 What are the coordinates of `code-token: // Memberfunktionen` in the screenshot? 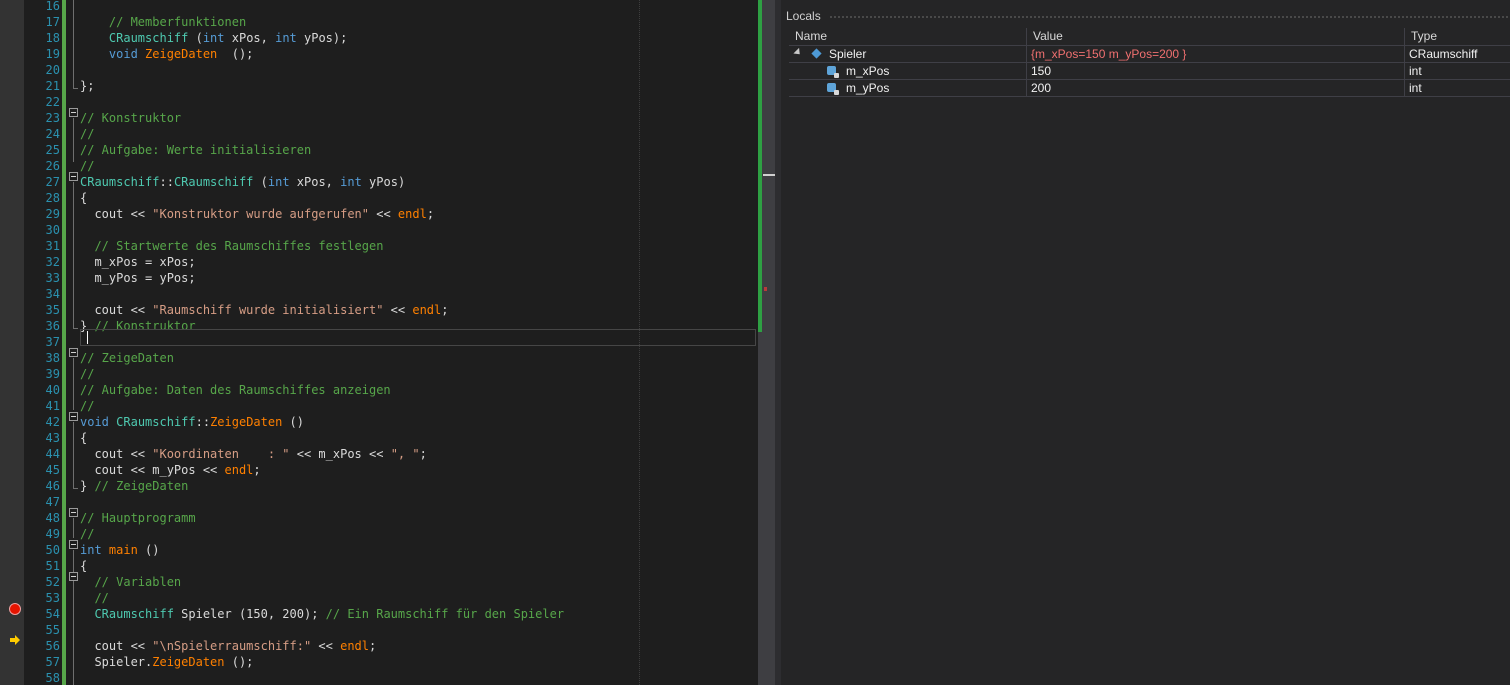 It's located at (163, 22).